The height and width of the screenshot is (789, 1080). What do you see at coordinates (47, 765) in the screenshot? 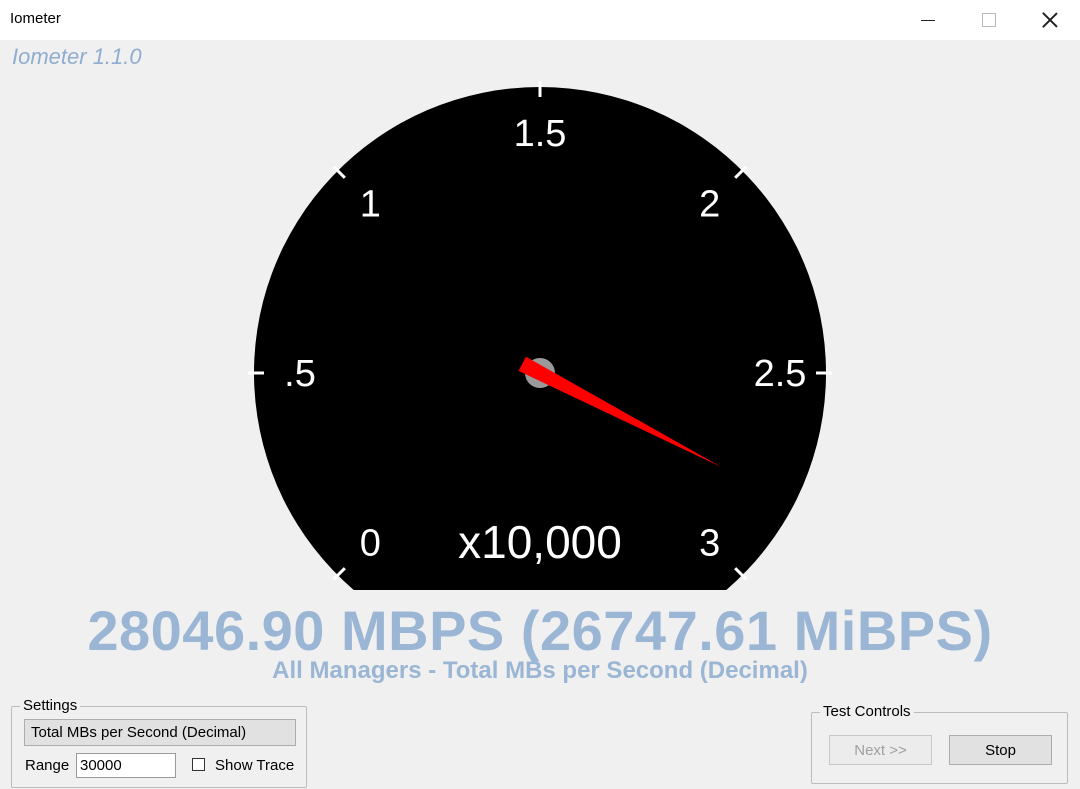
I see `range-label: Range` at bounding box center [47, 765].